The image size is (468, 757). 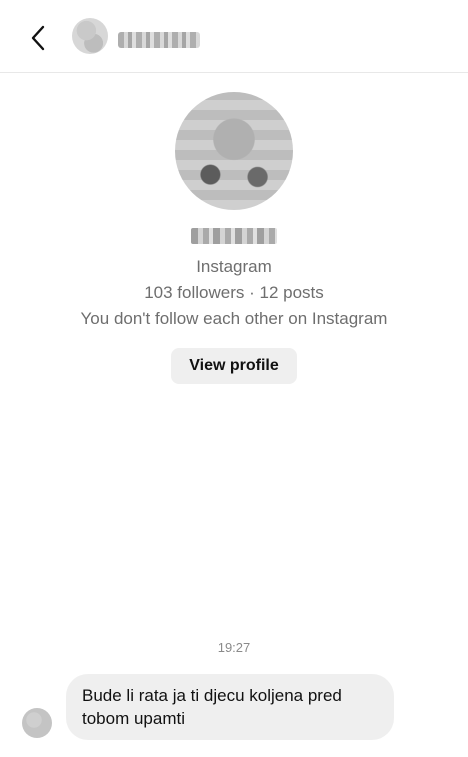 What do you see at coordinates (234, 318) in the screenshot?
I see `profile-relationship: You don't follow each other on Instagram` at bounding box center [234, 318].